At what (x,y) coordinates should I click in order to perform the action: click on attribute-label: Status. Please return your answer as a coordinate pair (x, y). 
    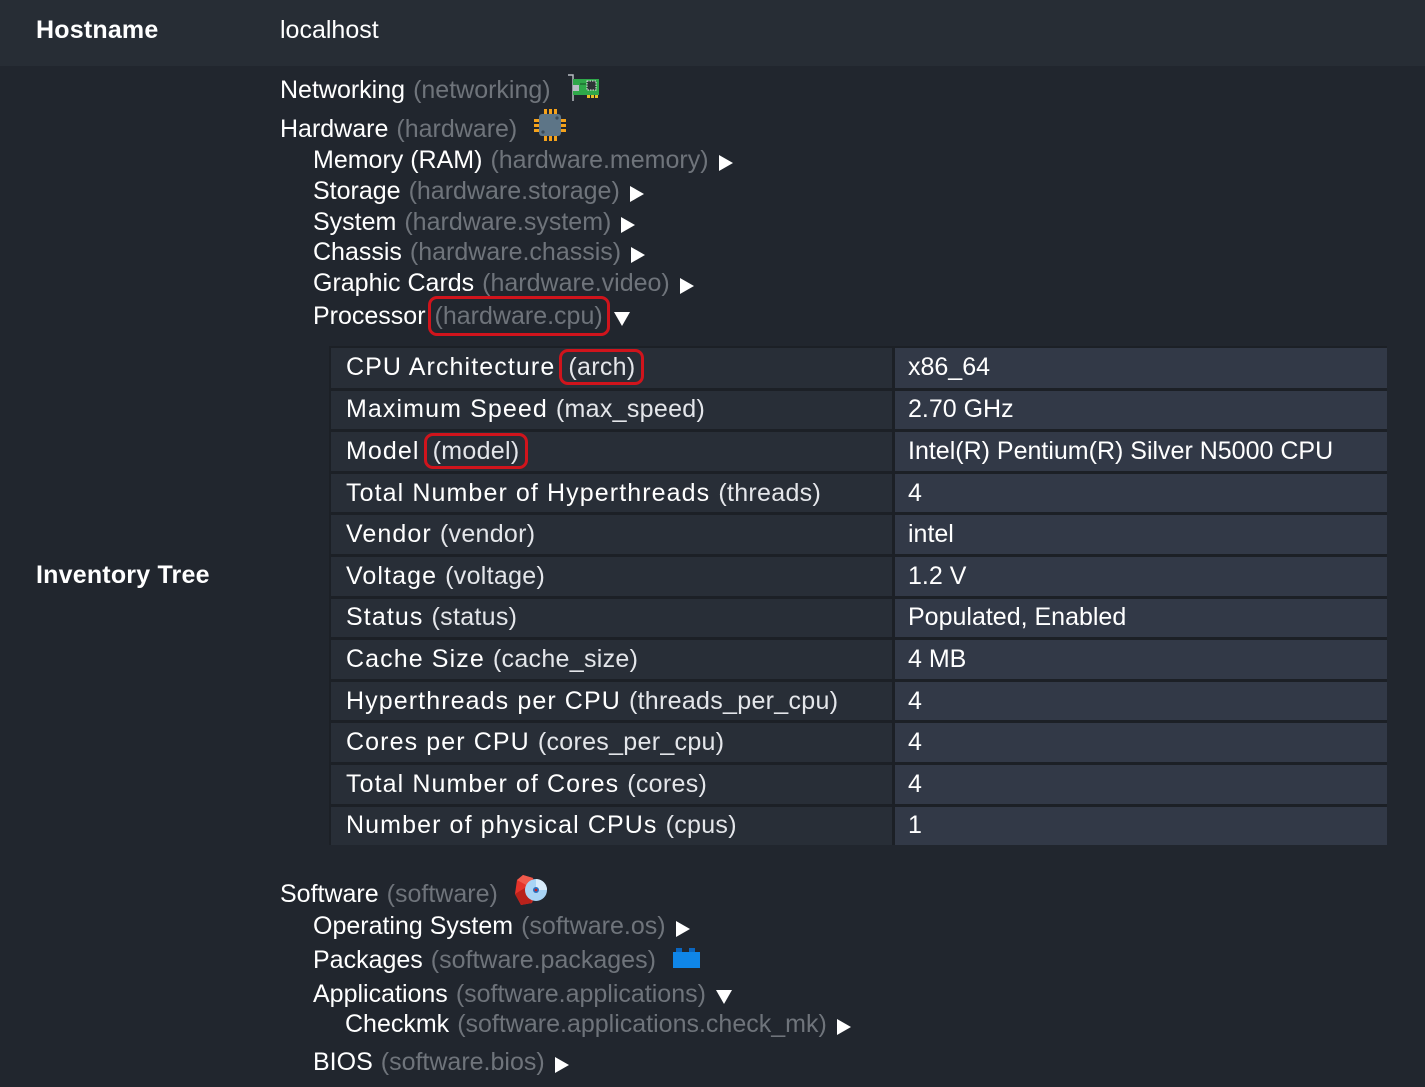
    Looking at the image, I should click on (385, 617).